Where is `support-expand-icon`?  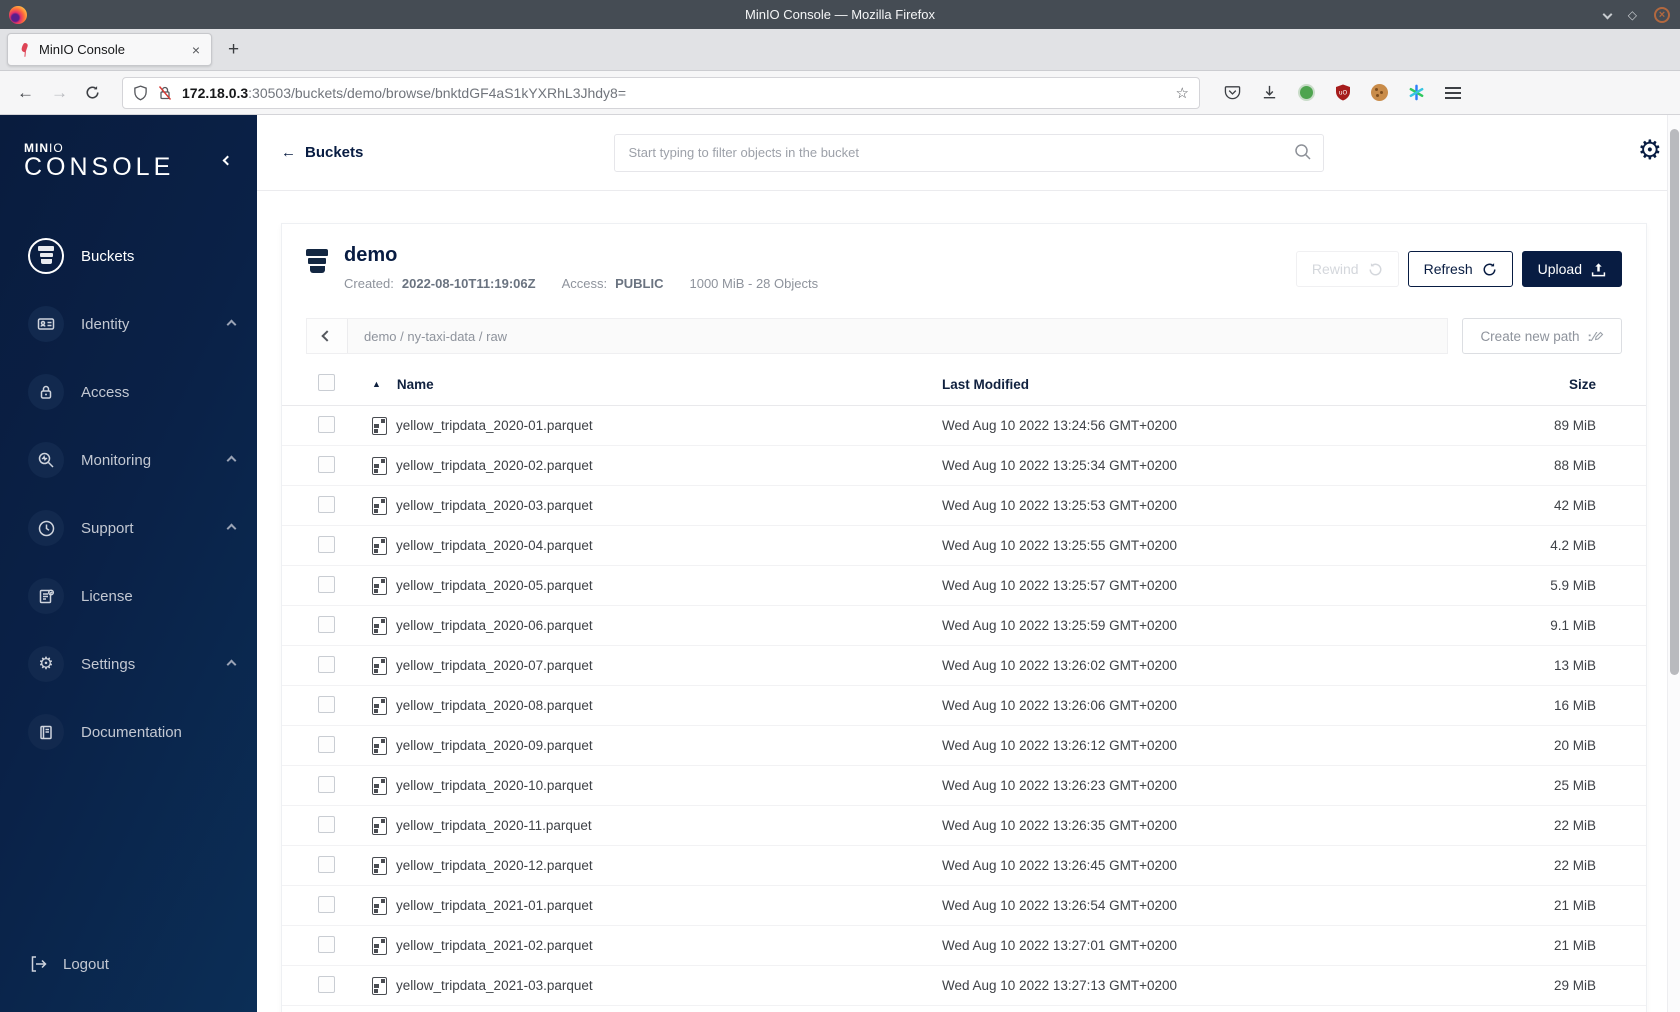
support-expand-icon is located at coordinates (231, 528).